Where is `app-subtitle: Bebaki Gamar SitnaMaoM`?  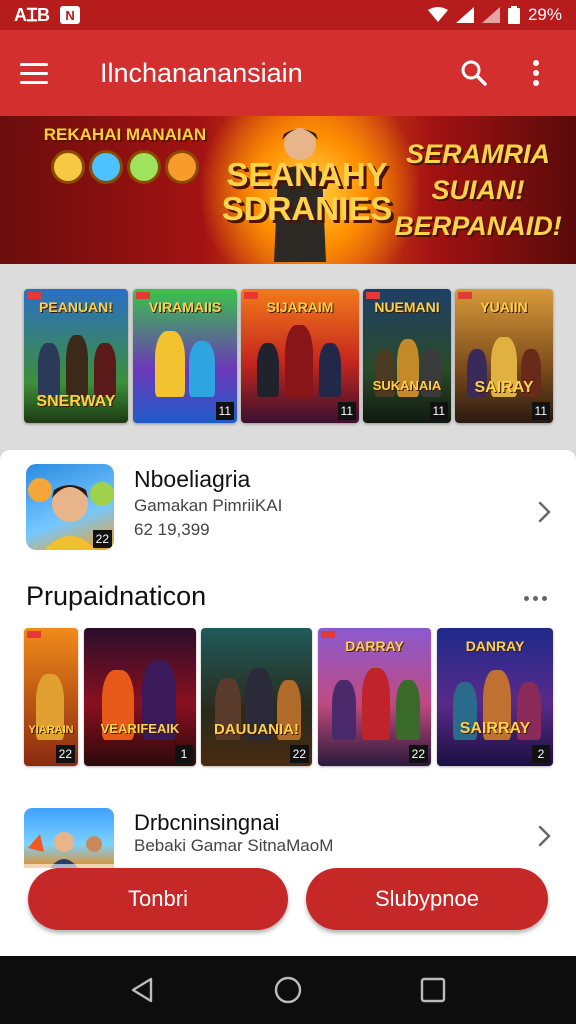
app-subtitle: Bebaki Gamar SitnaMaoM is located at coordinates (234, 845).